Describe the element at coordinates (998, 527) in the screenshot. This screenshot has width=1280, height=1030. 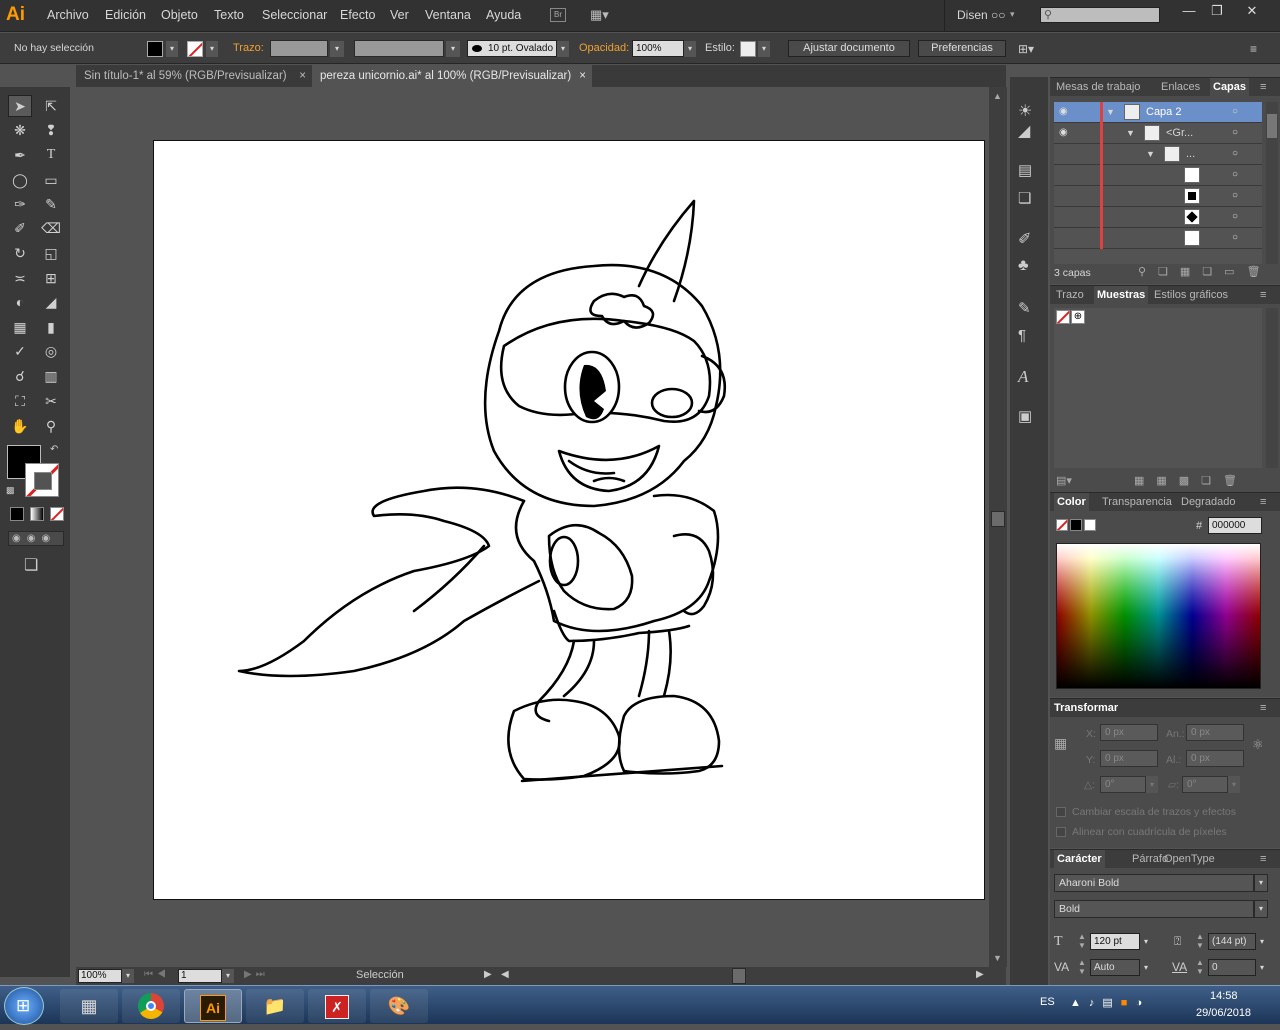
I see `vertical-scrollbar: ▲ ▼` at that location.